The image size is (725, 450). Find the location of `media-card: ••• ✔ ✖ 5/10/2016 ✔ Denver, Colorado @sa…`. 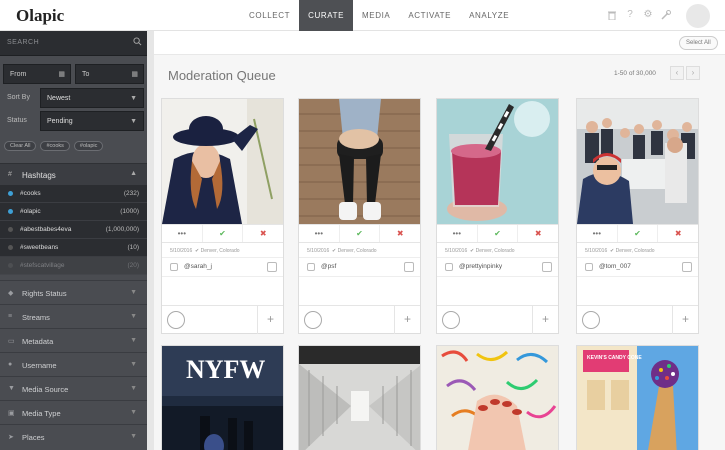

media-card: ••• ✔ ✖ 5/10/2016 ✔ Denver, Colorado @sa… is located at coordinates (222, 216).